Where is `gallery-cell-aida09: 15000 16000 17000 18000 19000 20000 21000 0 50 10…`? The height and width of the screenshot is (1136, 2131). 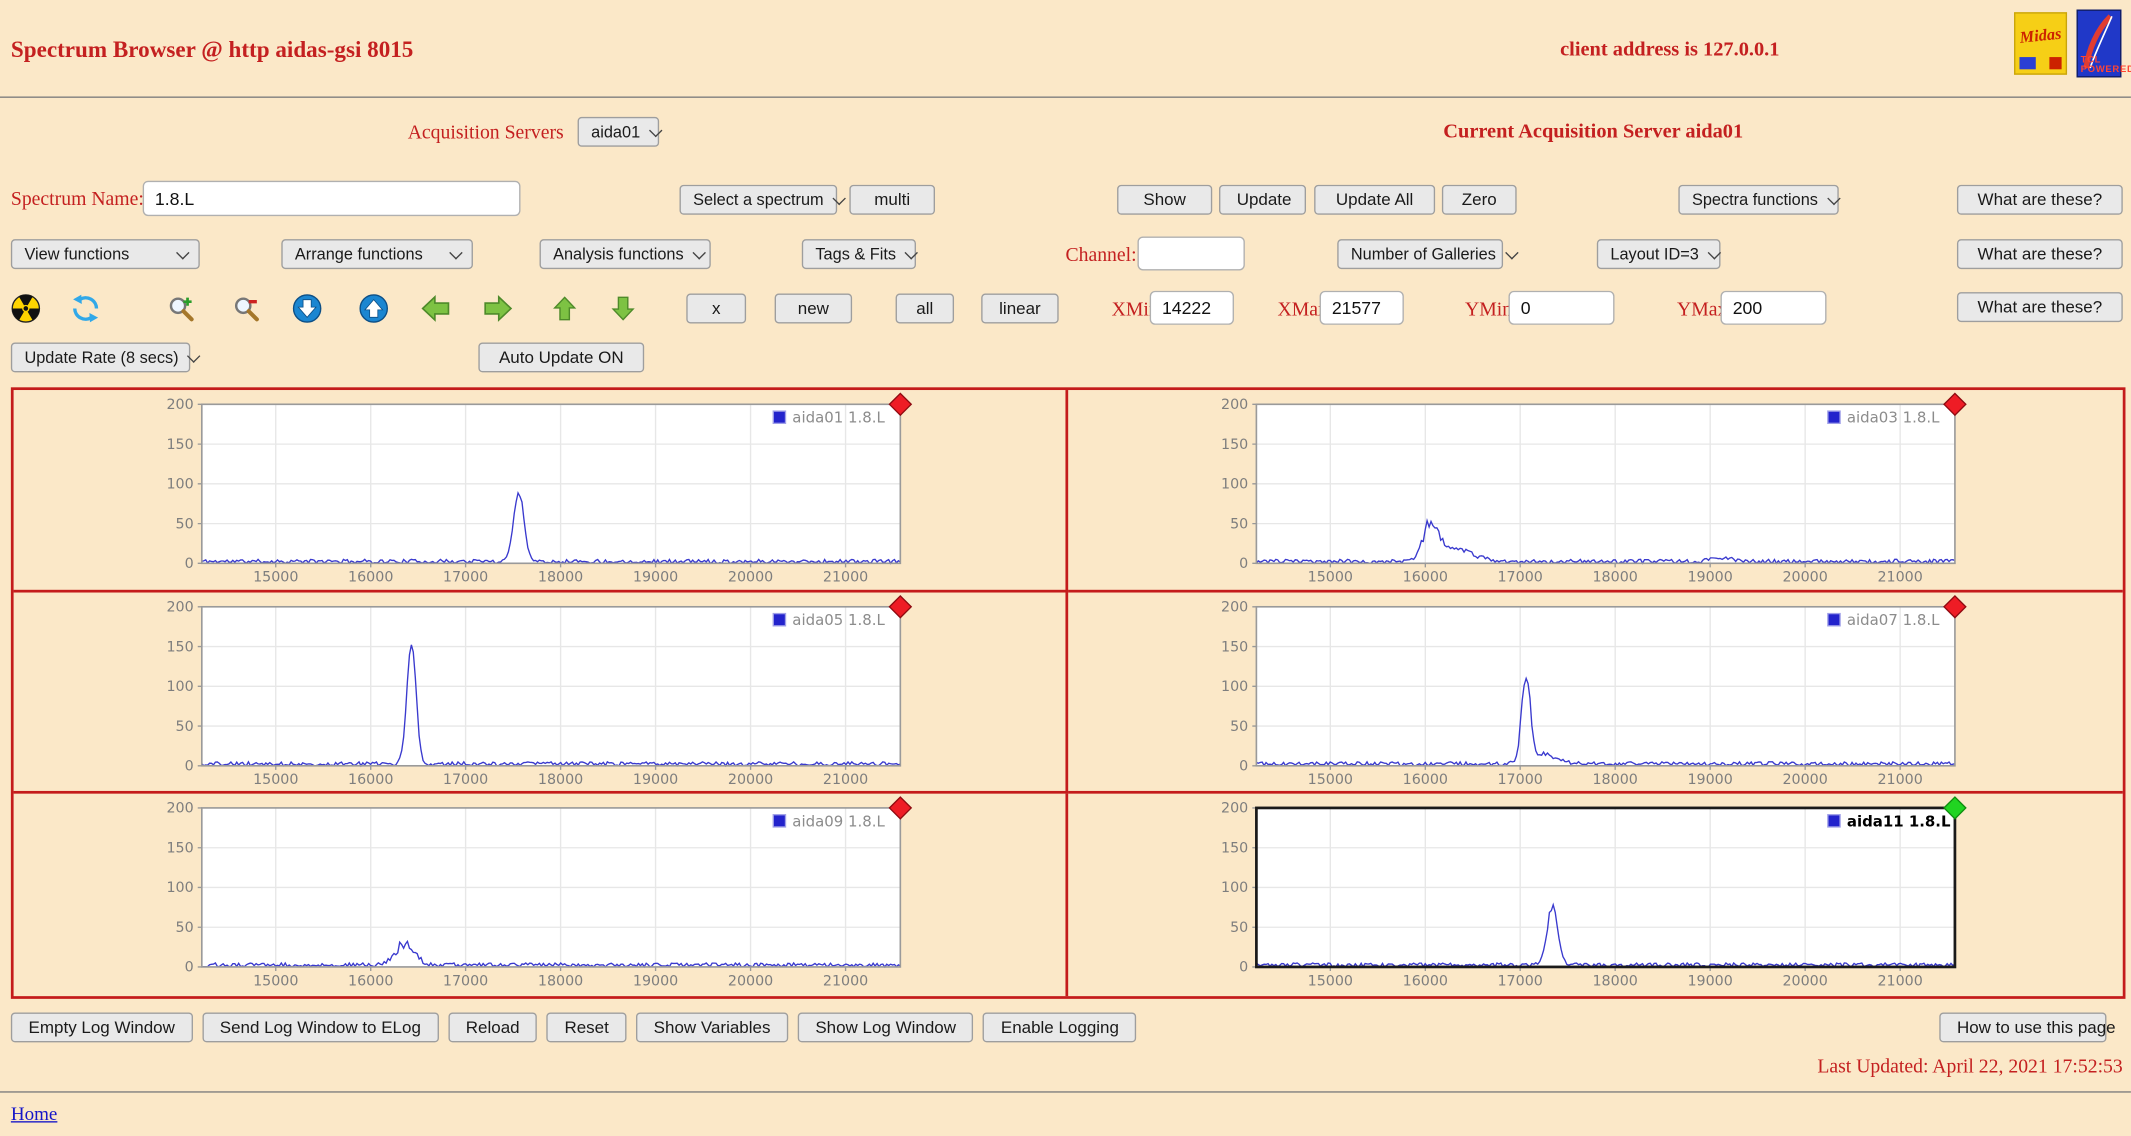 gallery-cell-aida09: 15000 16000 17000 18000 19000 20000 21000 0 50 10… is located at coordinates (541, 895).